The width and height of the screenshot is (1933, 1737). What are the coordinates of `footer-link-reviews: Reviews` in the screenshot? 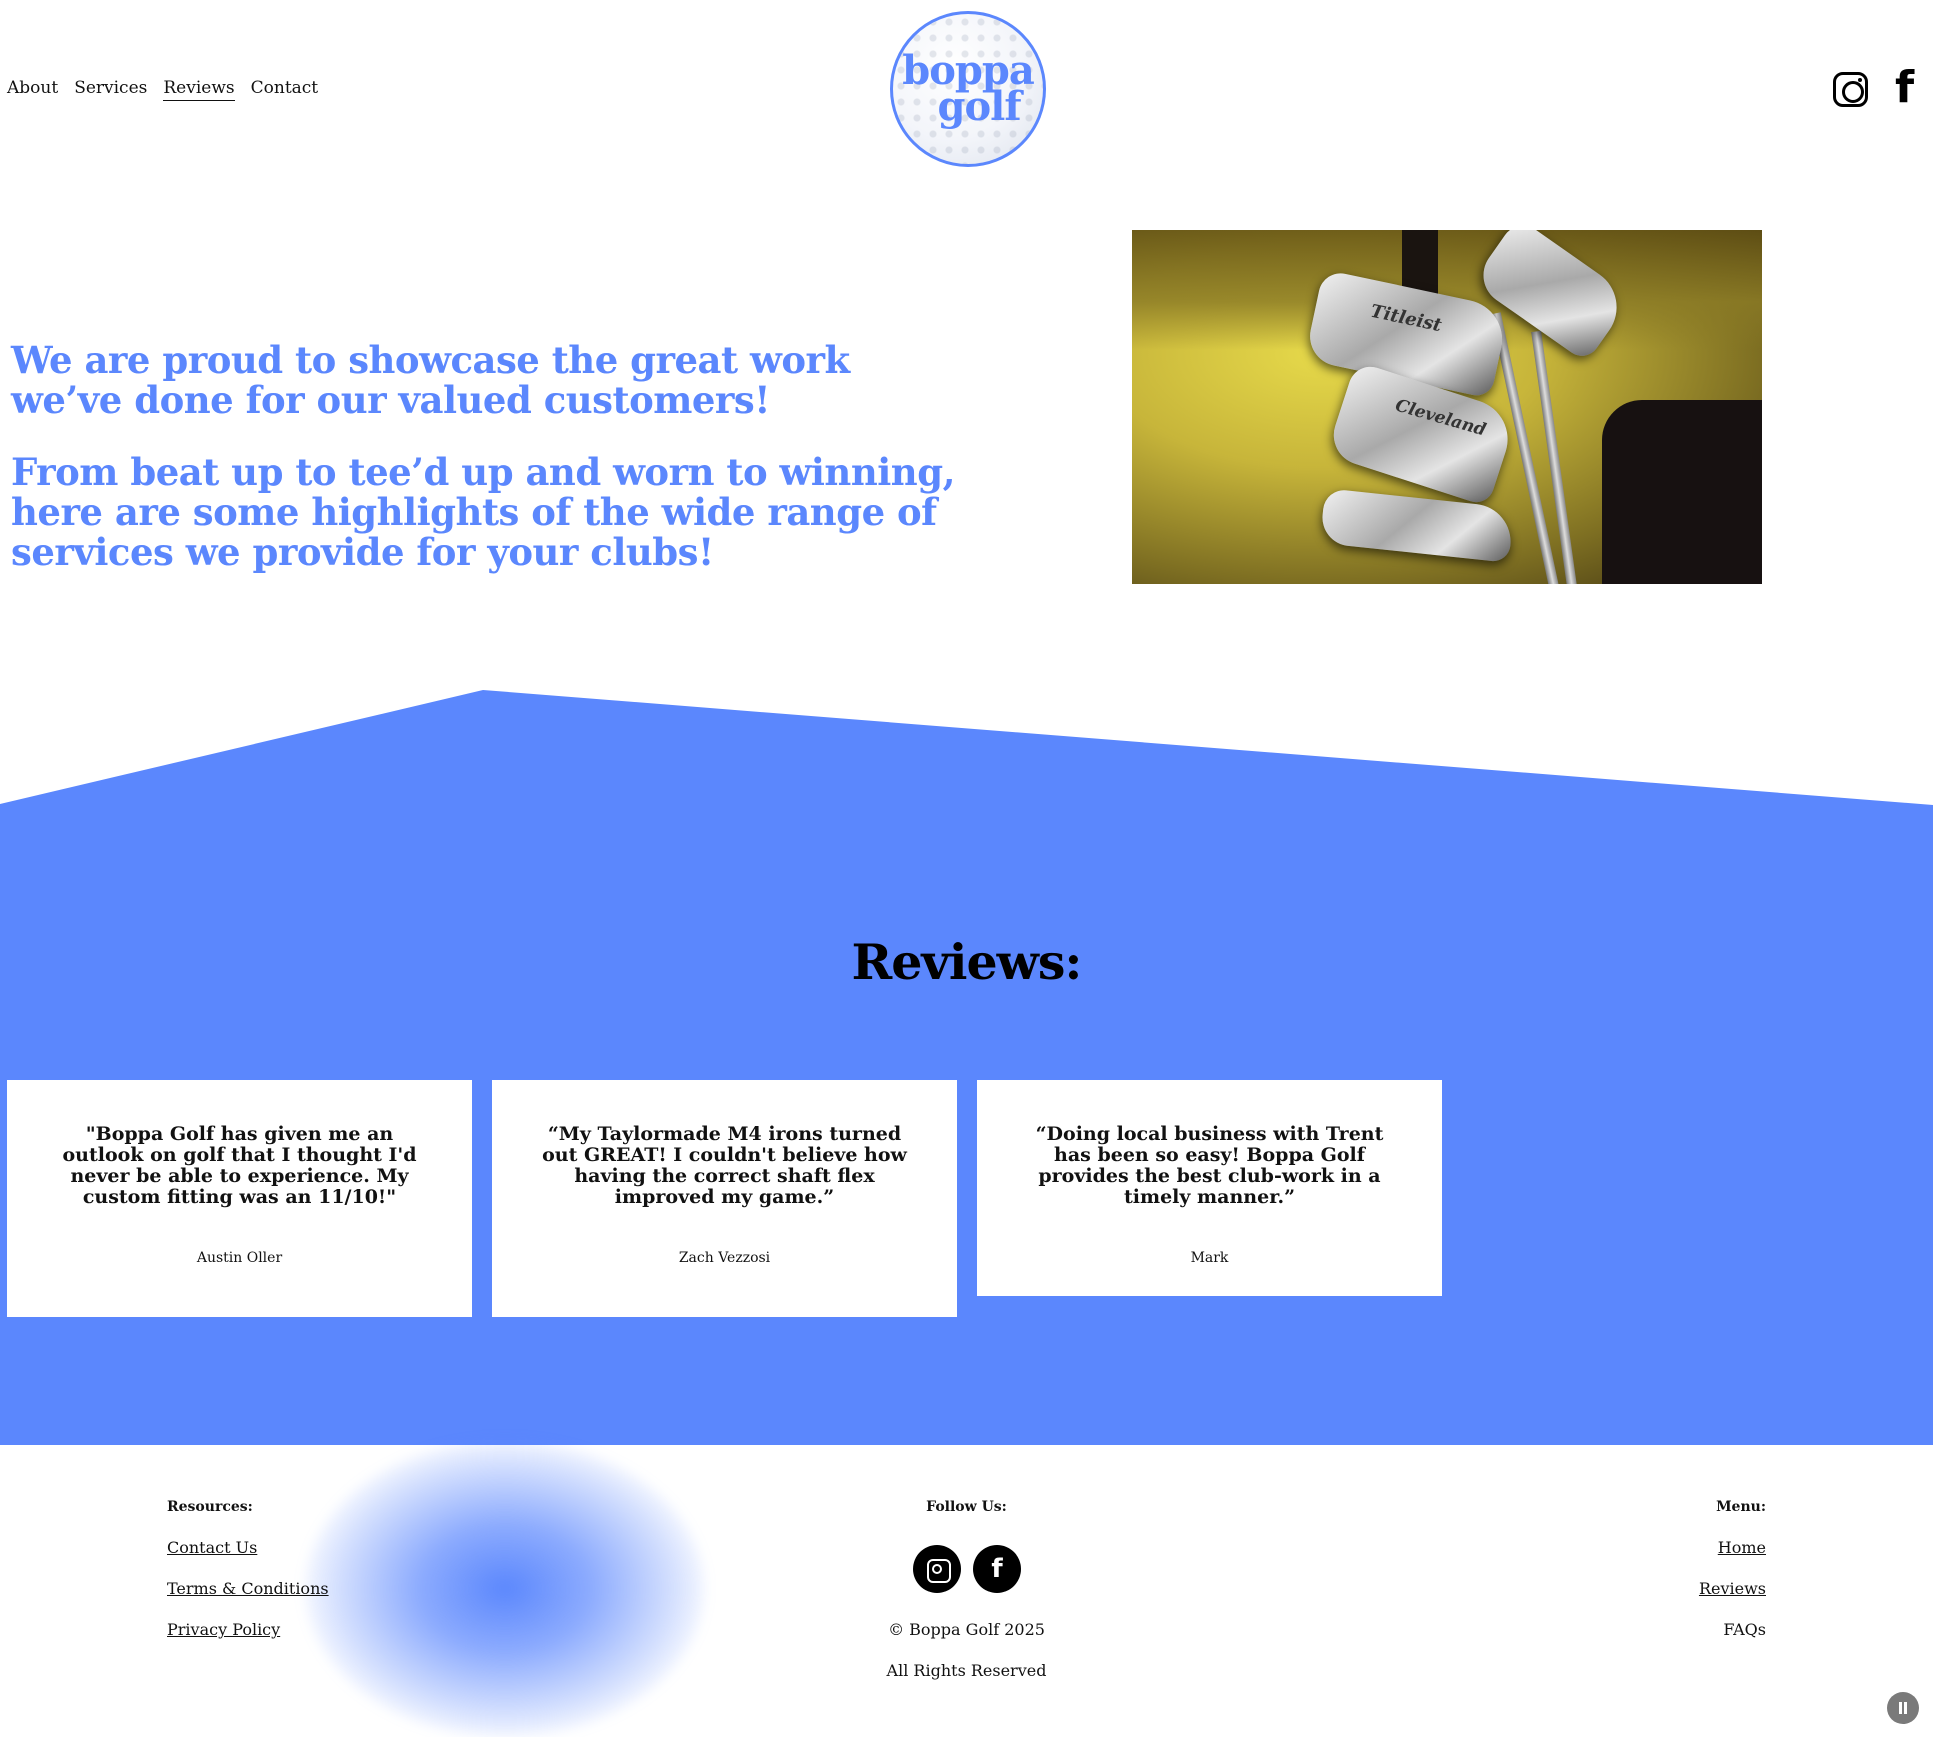 It's located at (1732, 1588).